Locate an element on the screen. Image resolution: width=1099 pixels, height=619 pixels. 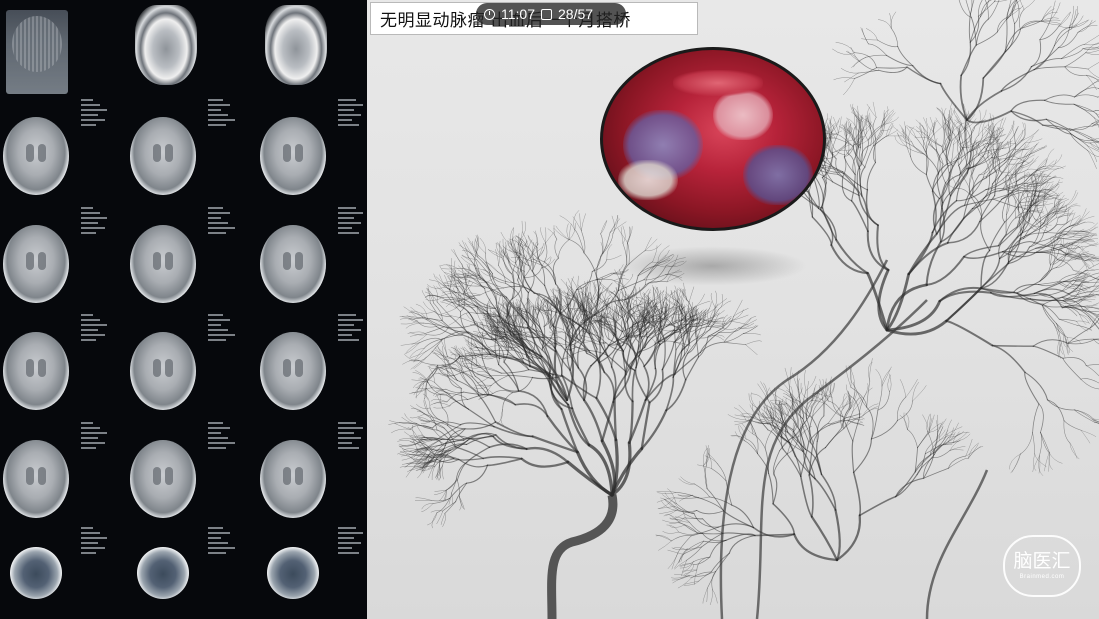
inset-vessel is located at coordinates (648, 180).